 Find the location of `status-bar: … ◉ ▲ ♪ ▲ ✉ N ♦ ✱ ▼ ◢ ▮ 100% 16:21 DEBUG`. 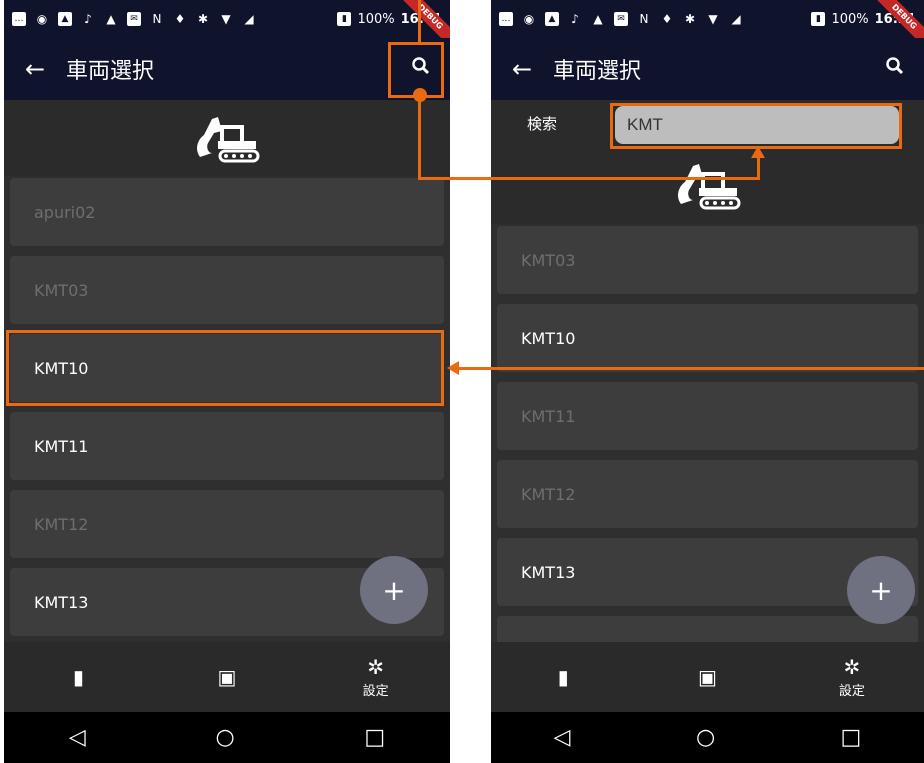

status-bar: … ◉ ▲ ♪ ▲ ✉ N ♦ ✱ ▼ ◢ ▮ 100% 16:21 DEBUG is located at coordinates (707, 26).